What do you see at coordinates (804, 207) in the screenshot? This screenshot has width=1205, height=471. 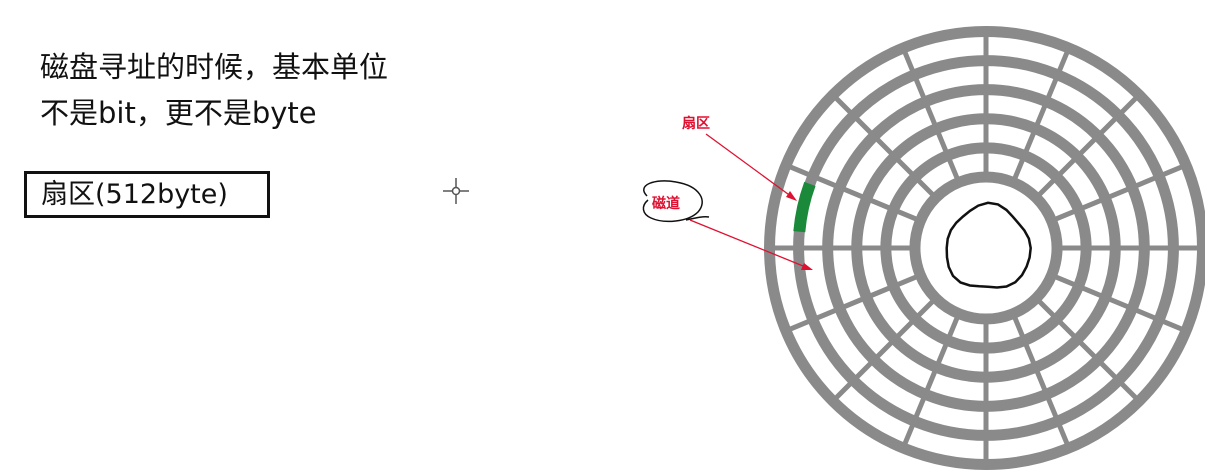 I see `highlighted-sector` at bounding box center [804, 207].